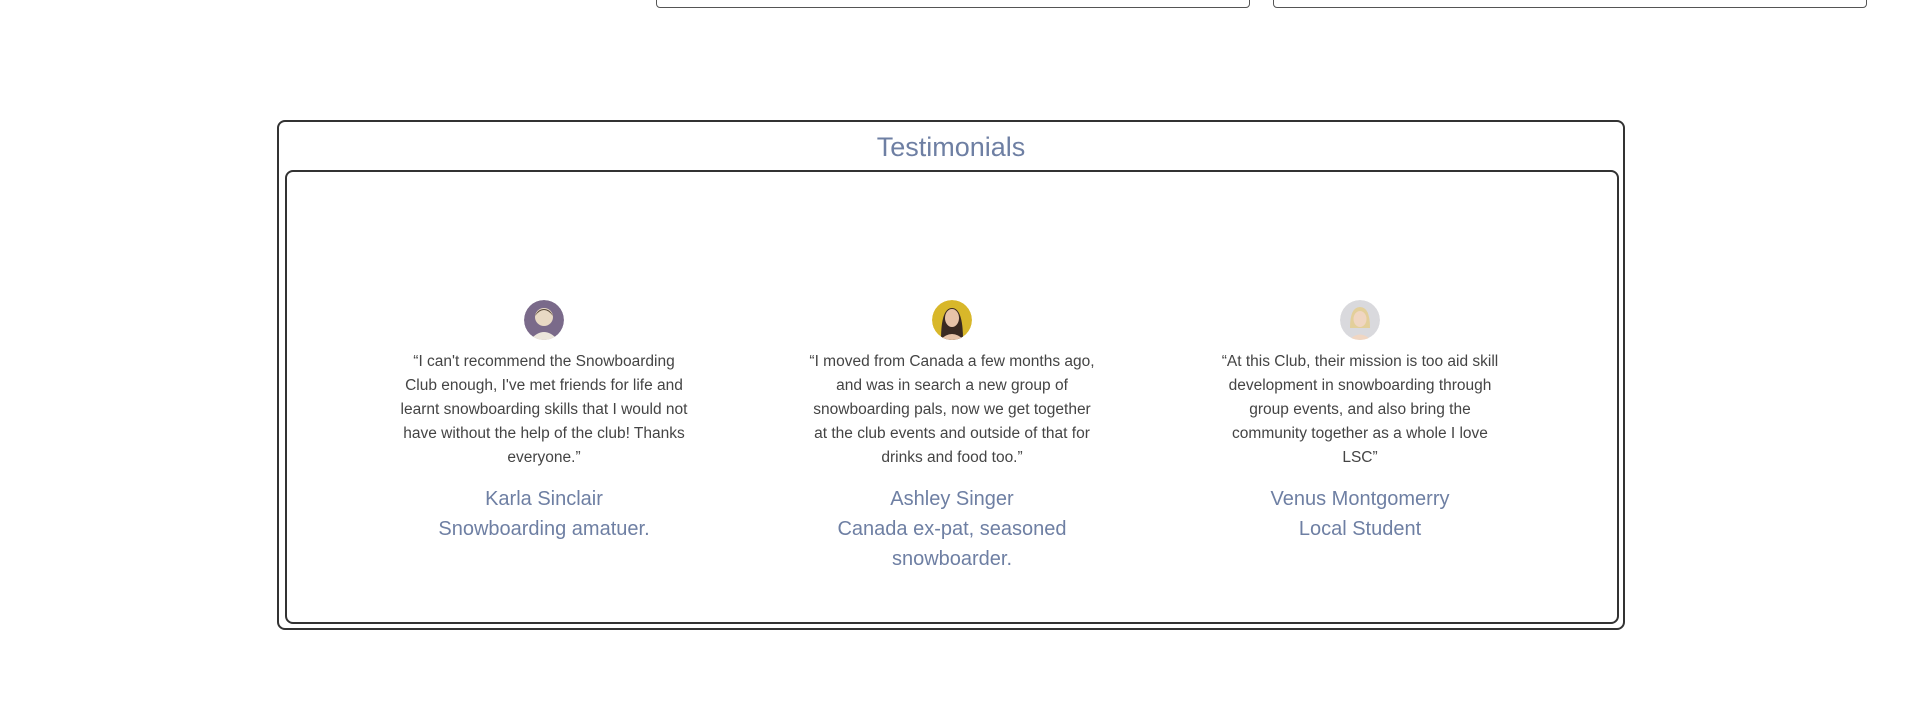  I want to click on testimonial-role: Canada ex-pat, seasoned snowboarder., so click(952, 544).